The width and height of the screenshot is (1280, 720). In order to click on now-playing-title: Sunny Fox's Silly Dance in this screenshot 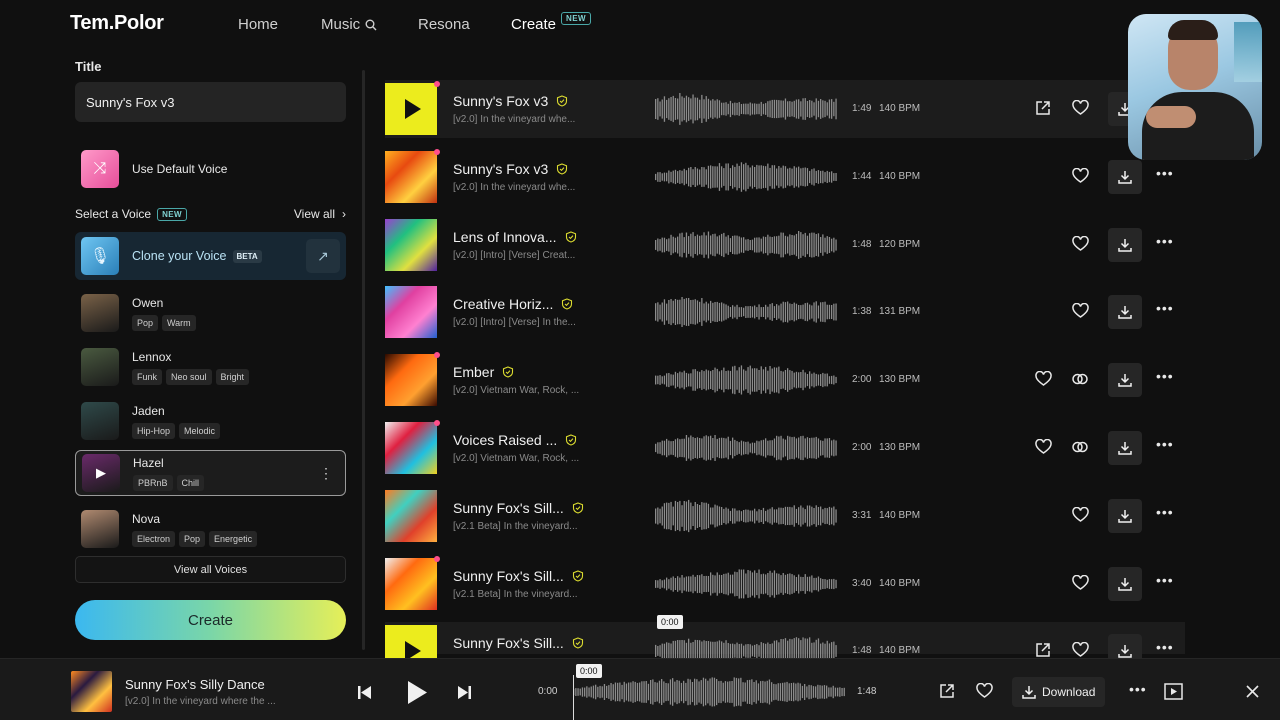, I will do `click(195, 684)`.